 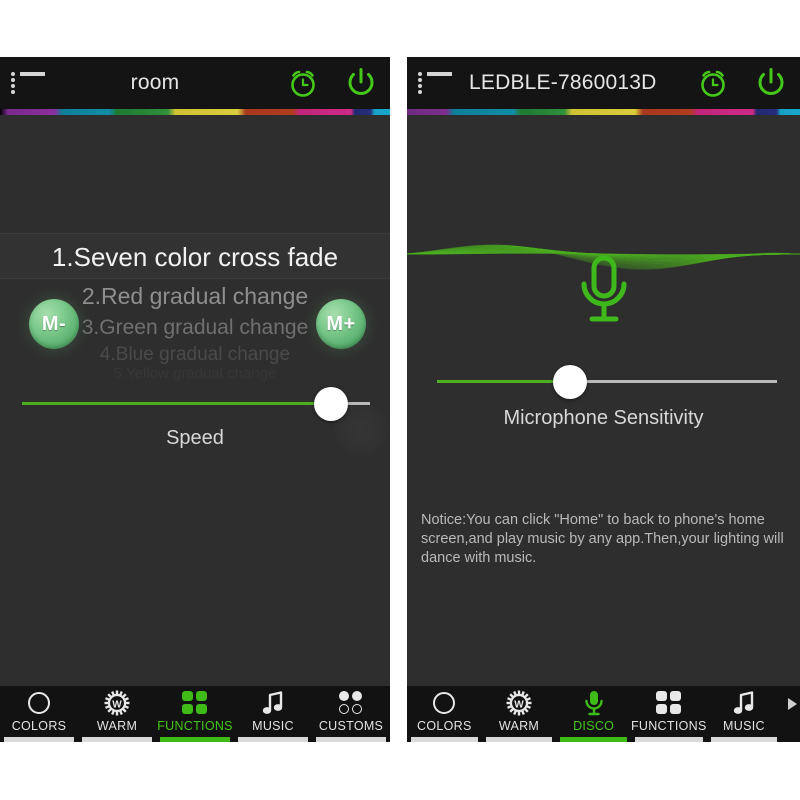 I want to click on speed-slider, so click(x=196, y=404).